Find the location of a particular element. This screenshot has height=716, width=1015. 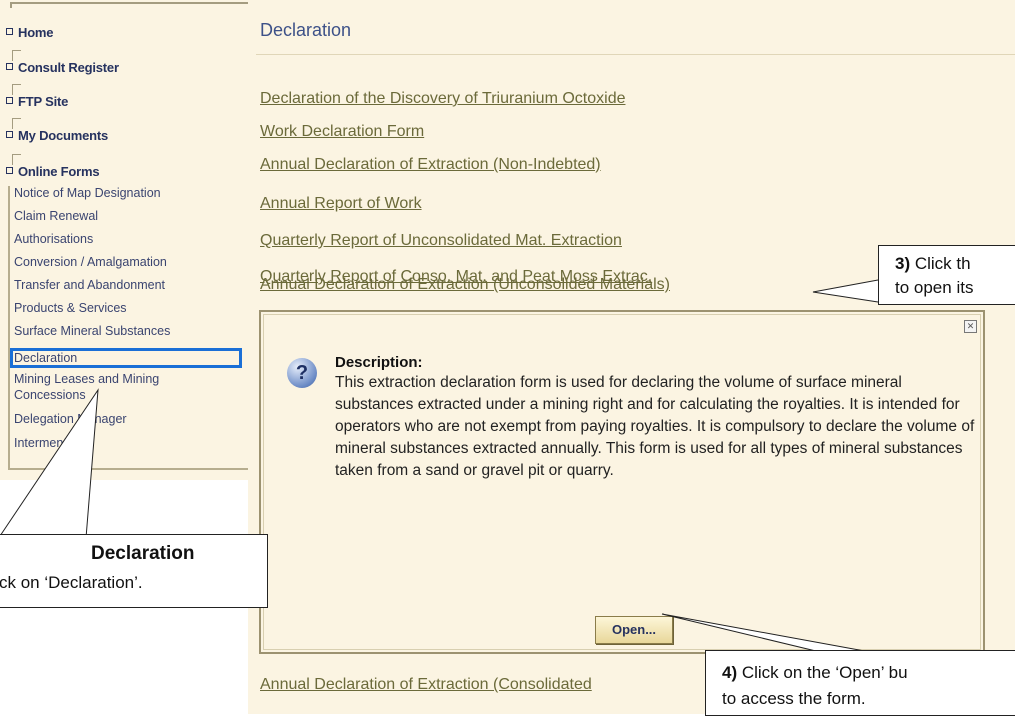

nav-item-label: Home is located at coordinates (36, 32).